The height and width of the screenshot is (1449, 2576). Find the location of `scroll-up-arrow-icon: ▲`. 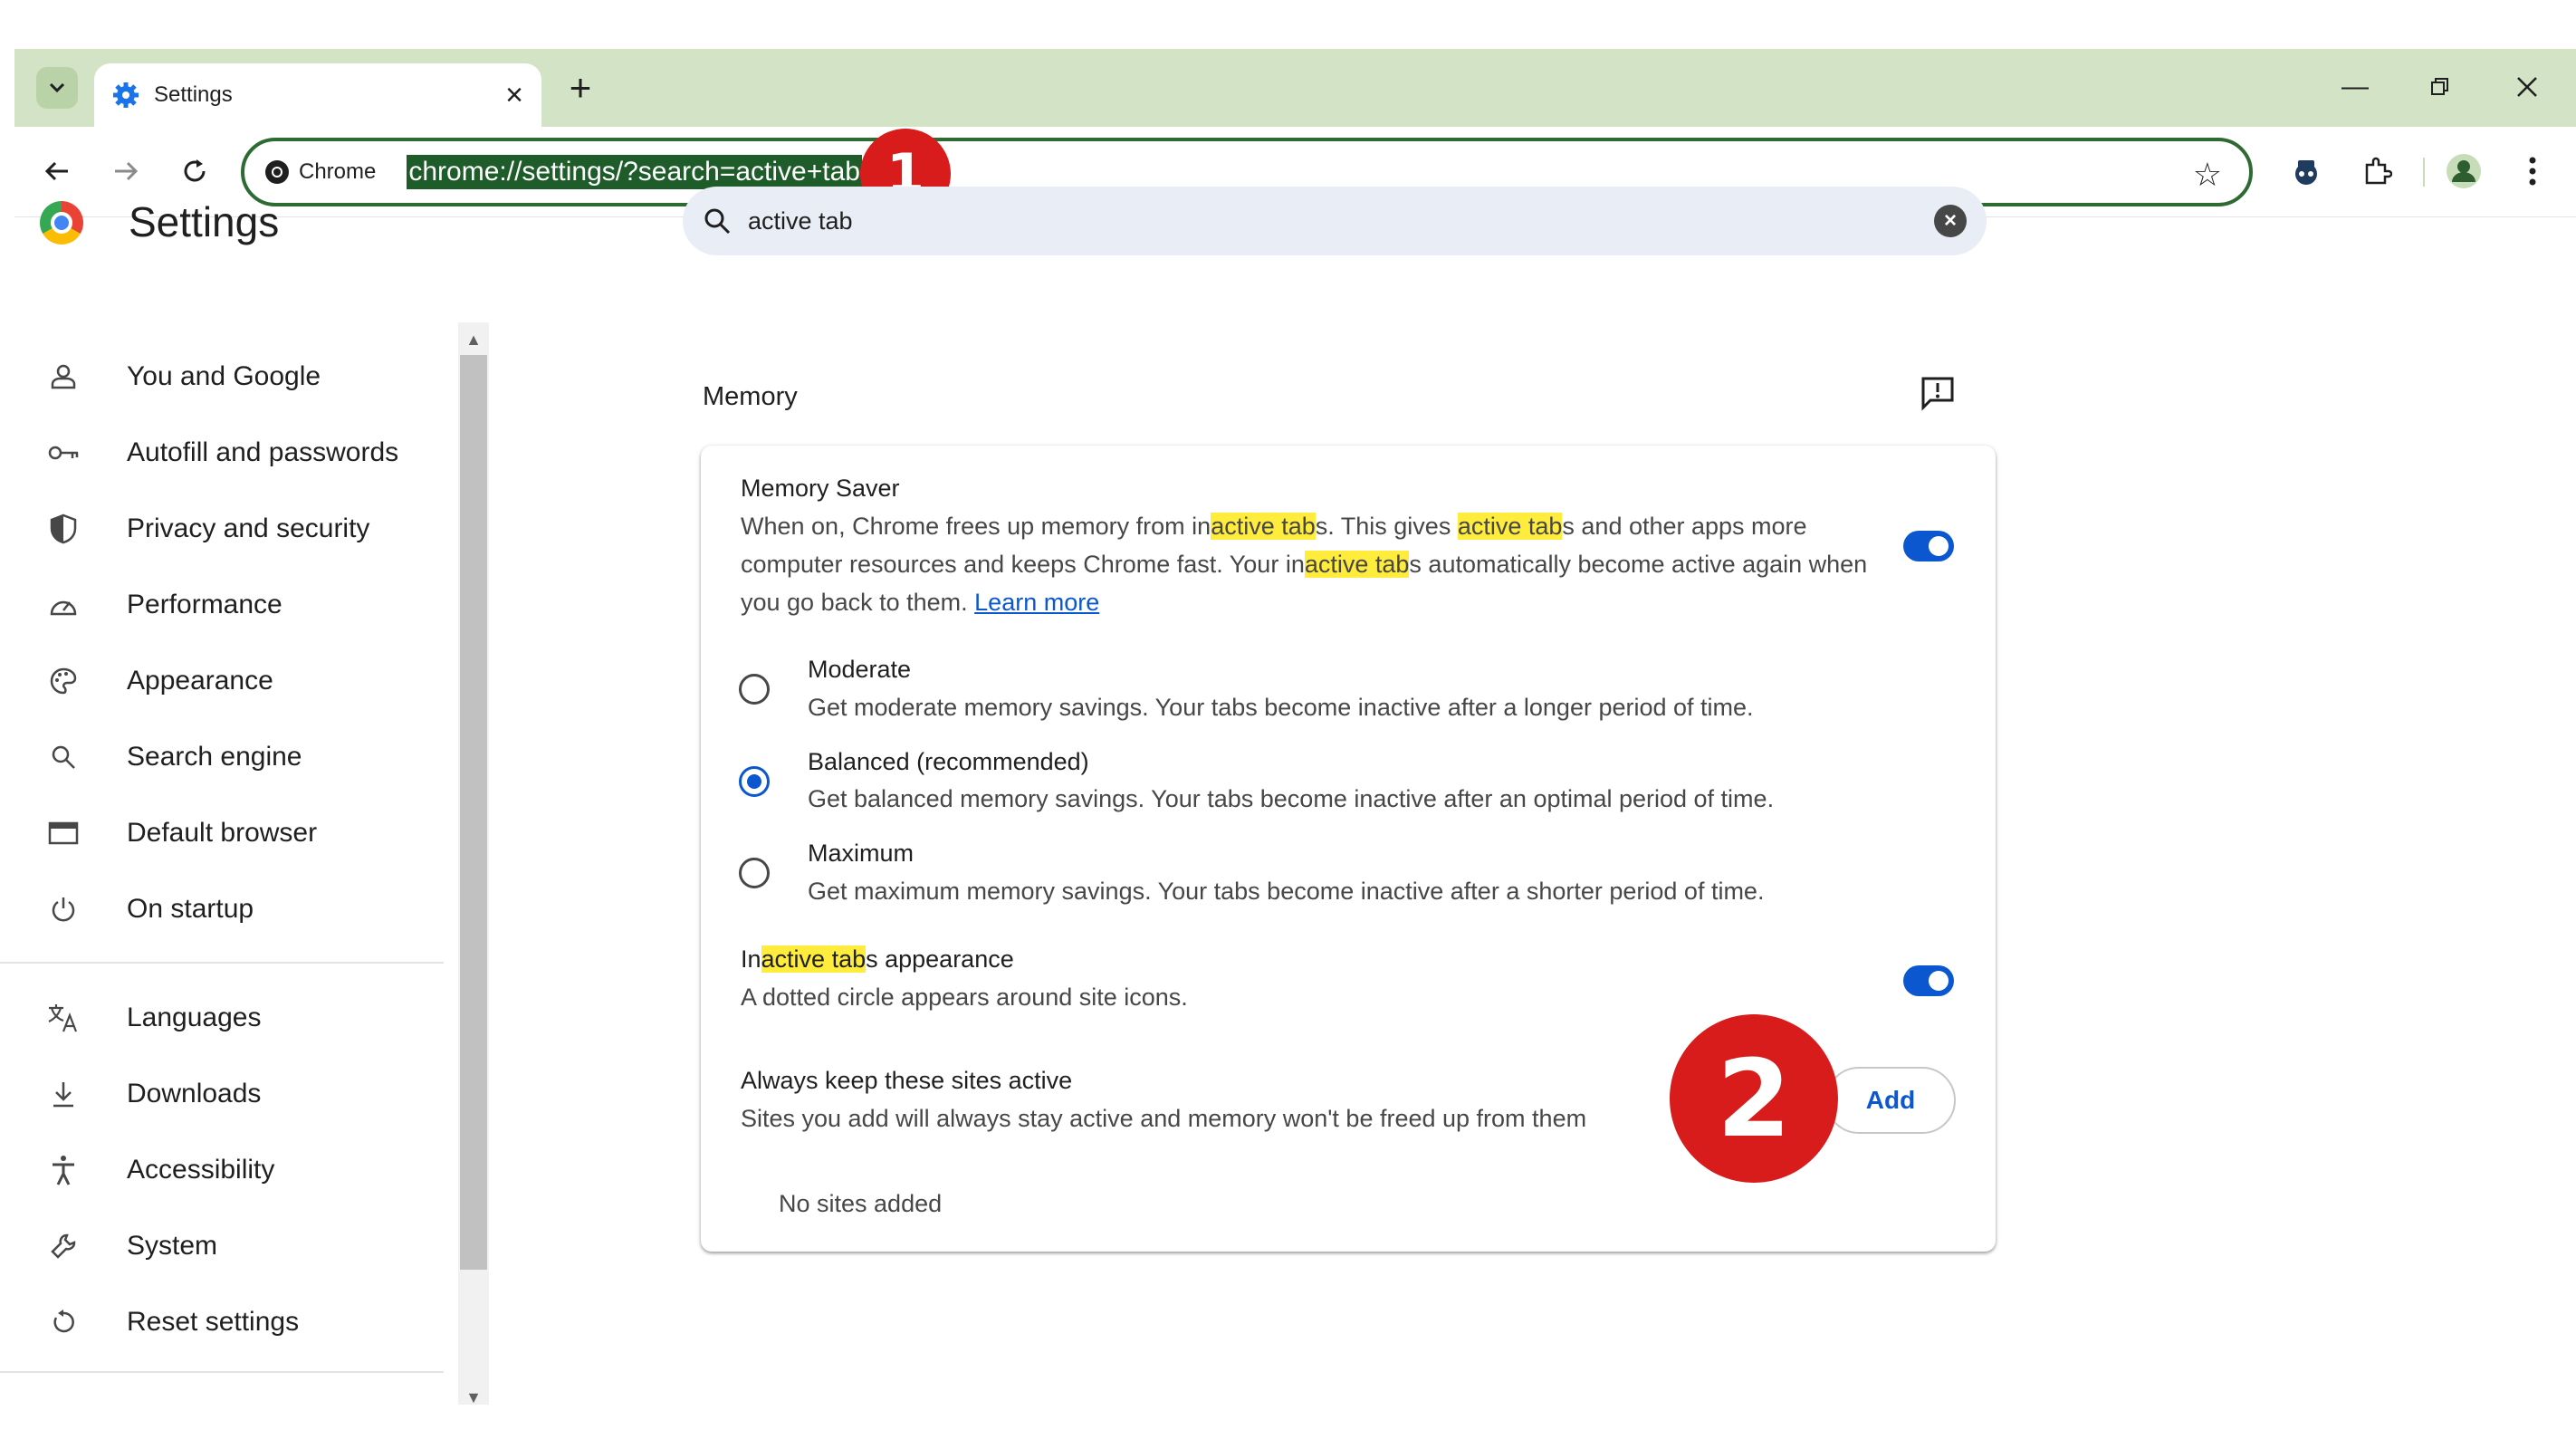

scroll-up-arrow-icon: ▲ is located at coordinates (474, 340).